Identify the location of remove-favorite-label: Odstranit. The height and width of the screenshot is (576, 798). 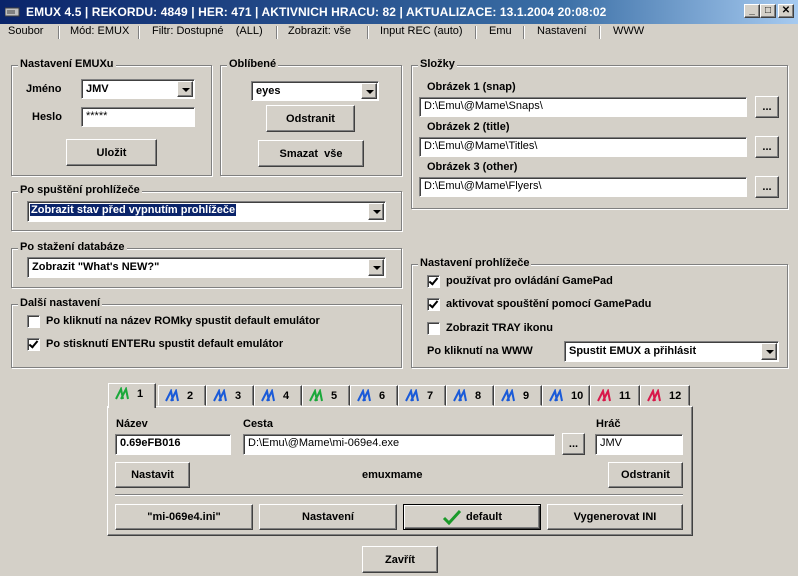
(310, 118).